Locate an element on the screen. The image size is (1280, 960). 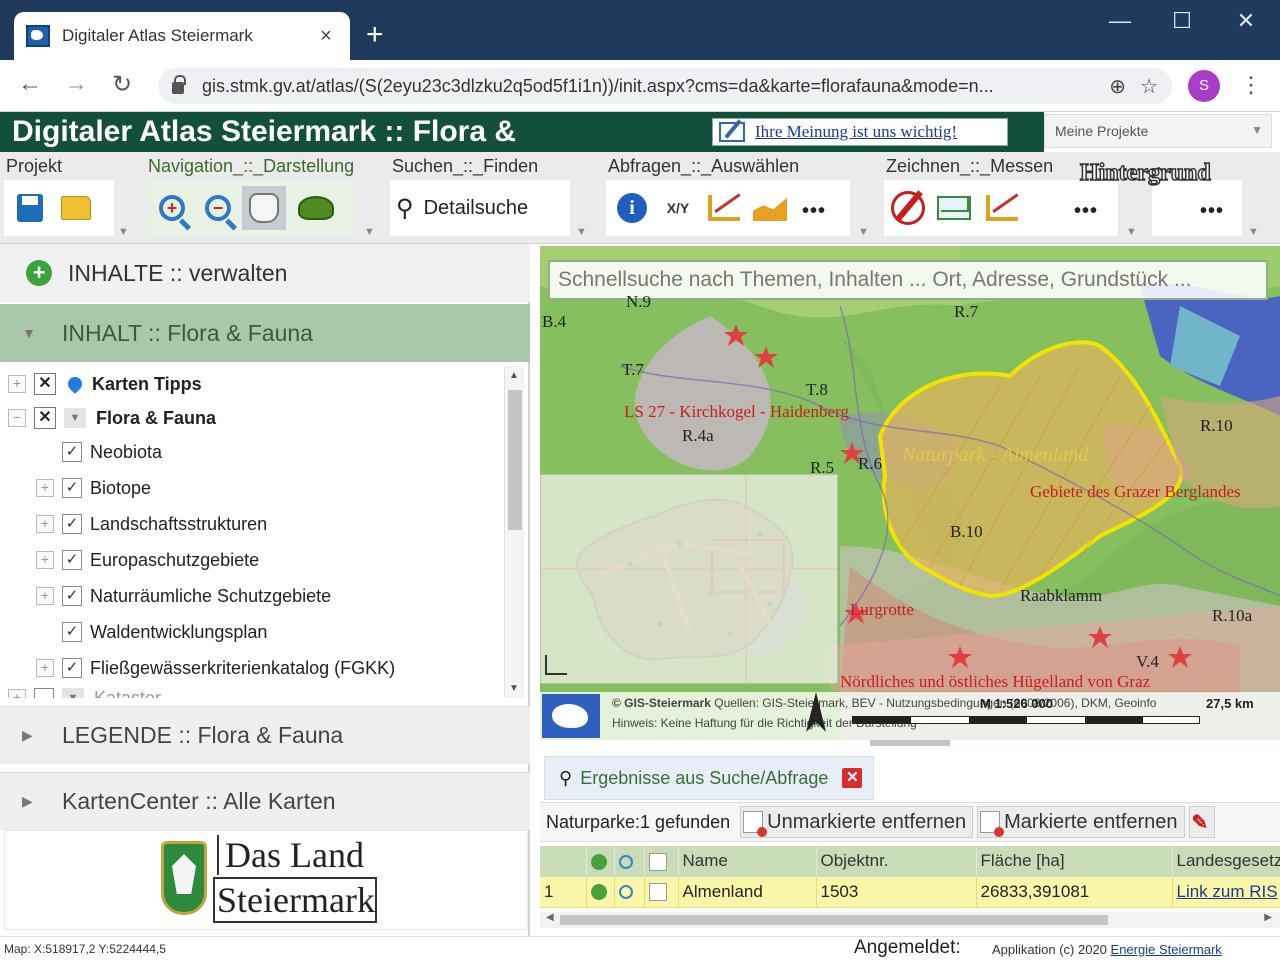
scroll-left-icon: ◀ is located at coordinates (550, 917).